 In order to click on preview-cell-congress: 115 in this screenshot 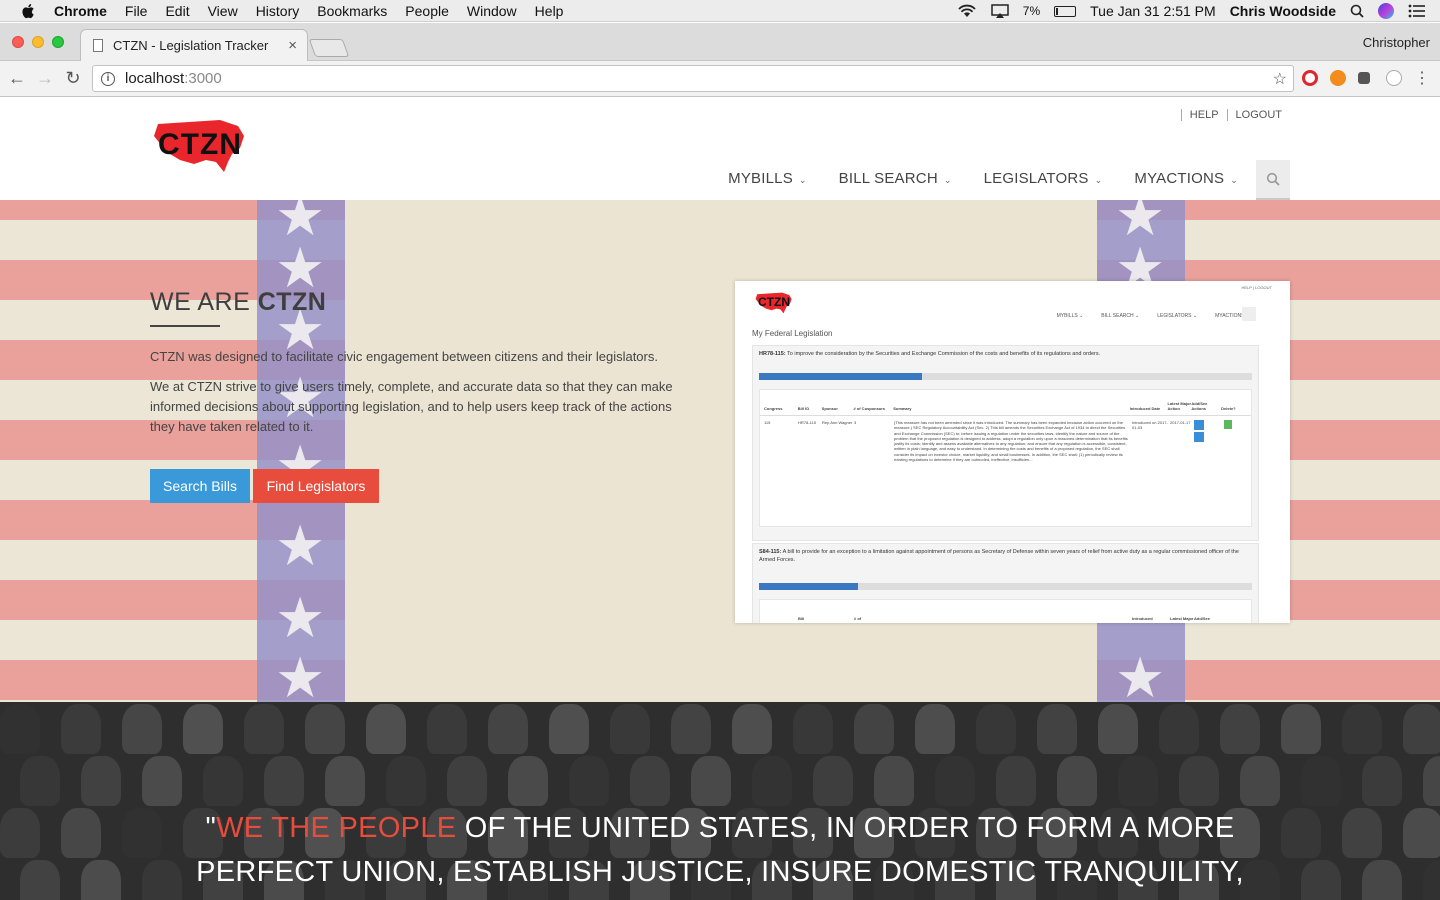, I will do `click(767, 422)`.